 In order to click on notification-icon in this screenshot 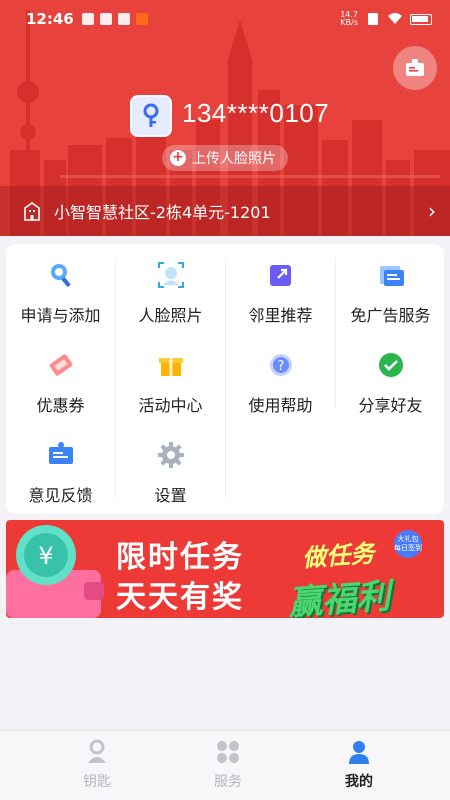, I will do `click(87, 19)`.